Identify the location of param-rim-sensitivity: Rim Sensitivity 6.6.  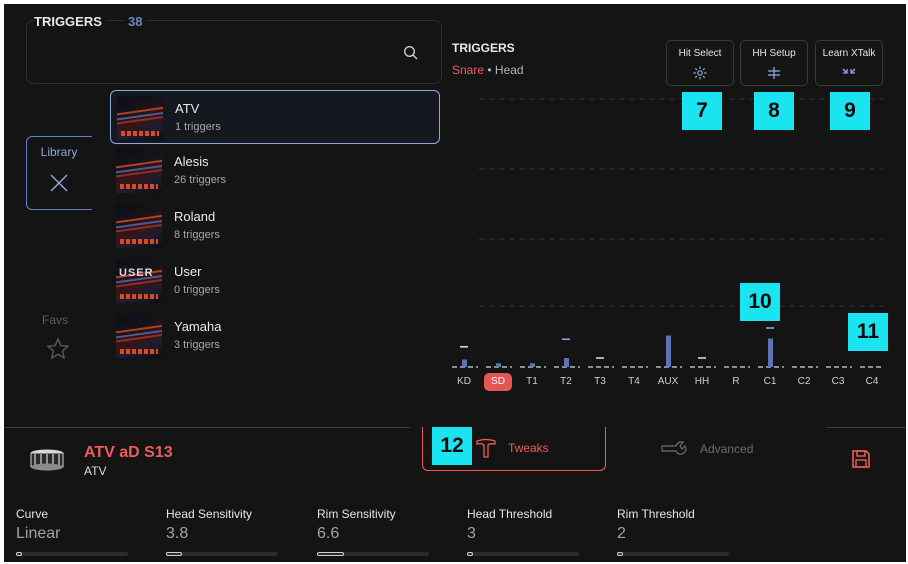
(374, 531).